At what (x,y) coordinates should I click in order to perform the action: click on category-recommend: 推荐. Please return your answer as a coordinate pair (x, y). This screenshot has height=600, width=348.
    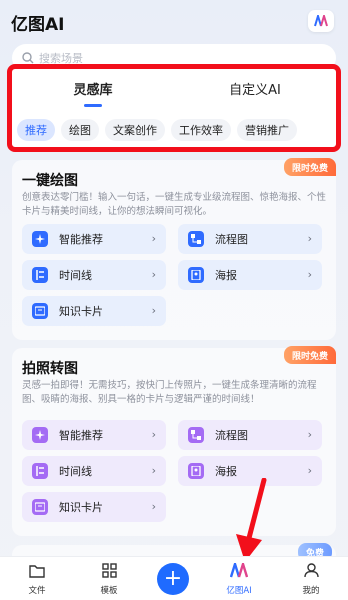
    Looking at the image, I should click on (36, 130).